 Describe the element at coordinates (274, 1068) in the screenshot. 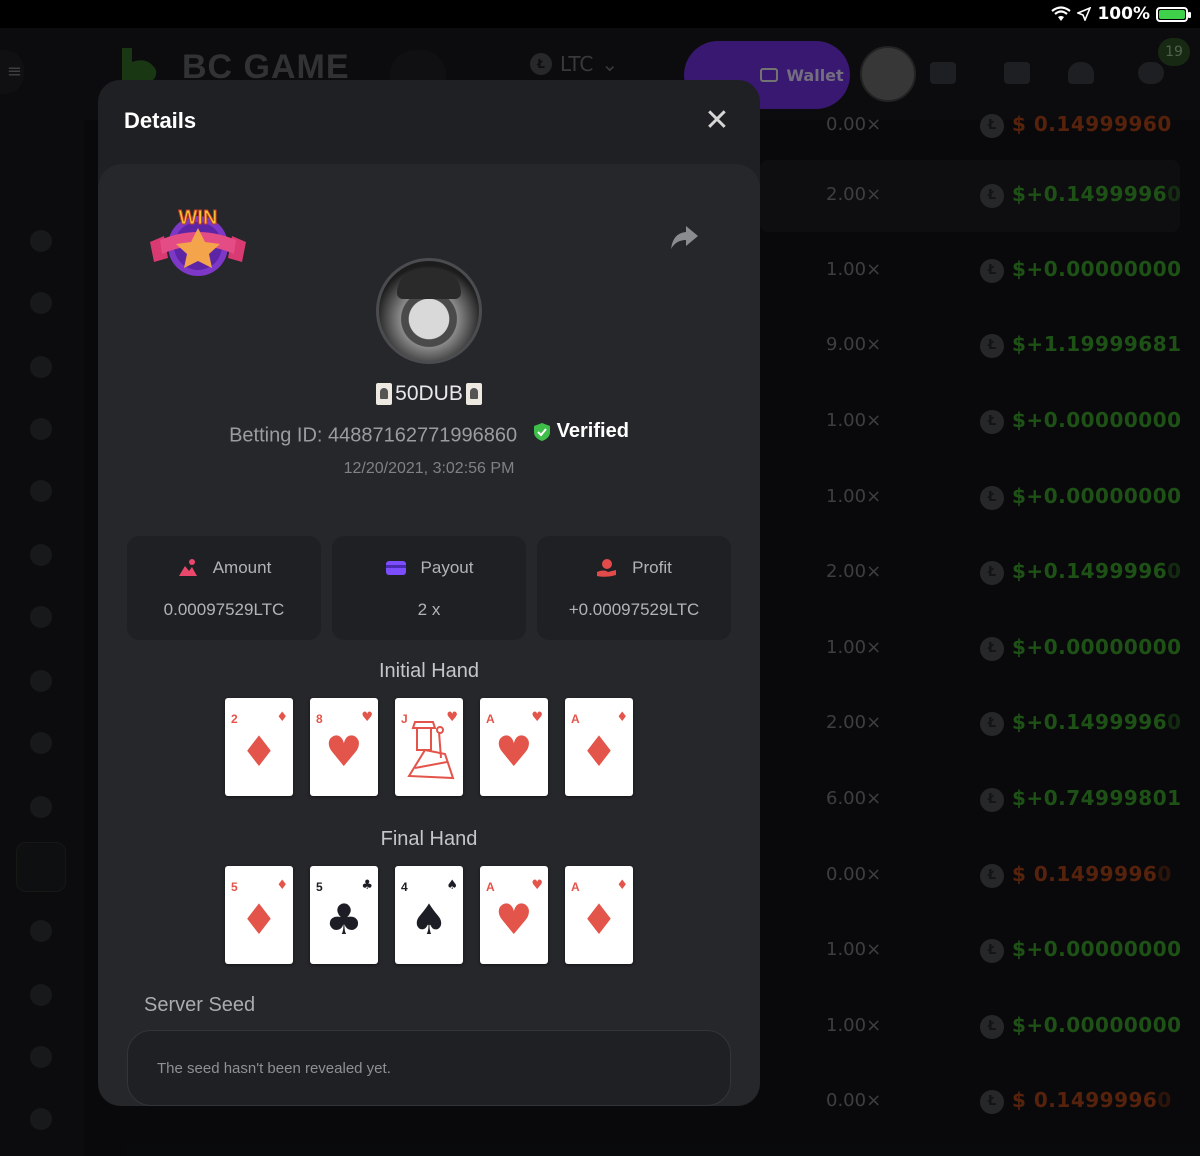

I see `server-seed-text: The seed hasn't been revealed yet.` at that location.